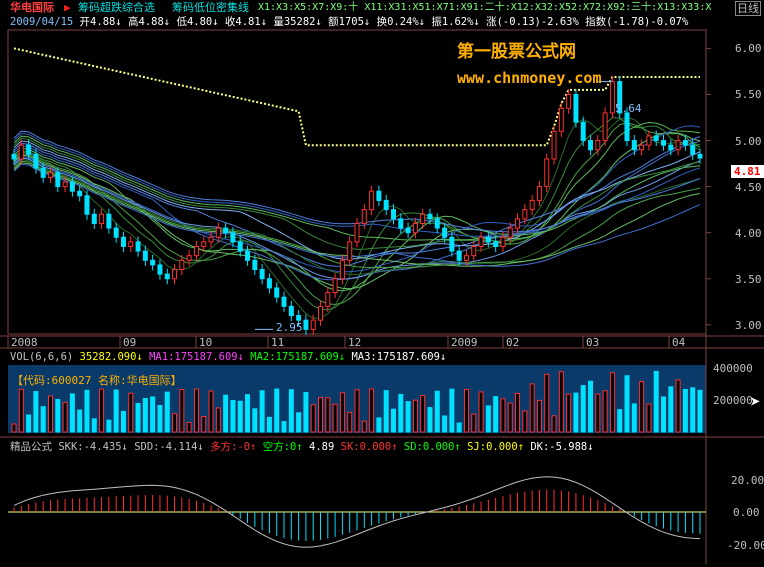 The width and height of the screenshot is (764, 567). I want to click on price-ytick: 6.00, so click(748, 49).